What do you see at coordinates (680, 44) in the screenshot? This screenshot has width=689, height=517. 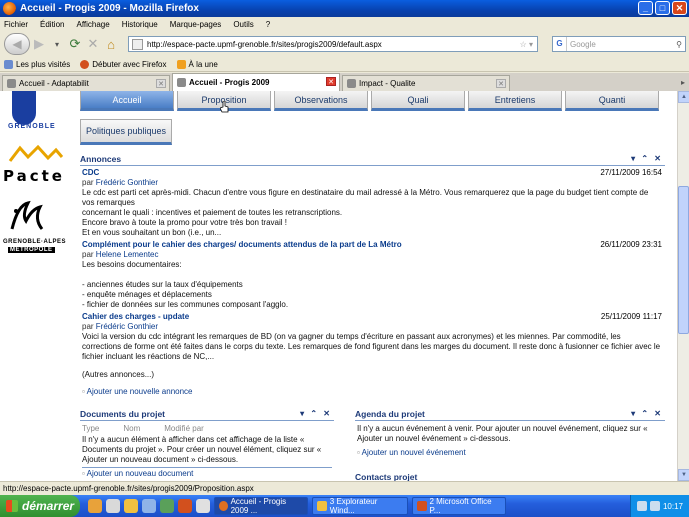 I see `search-icon: ⚲` at bounding box center [680, 44].